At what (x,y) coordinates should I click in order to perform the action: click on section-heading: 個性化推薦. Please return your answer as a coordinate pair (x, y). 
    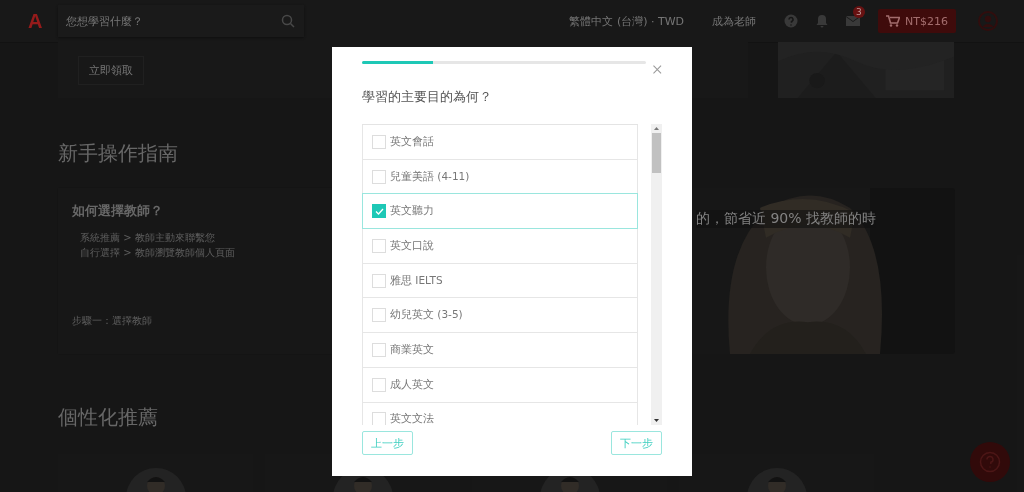
    Looking at the image, I should click on (108, 417).